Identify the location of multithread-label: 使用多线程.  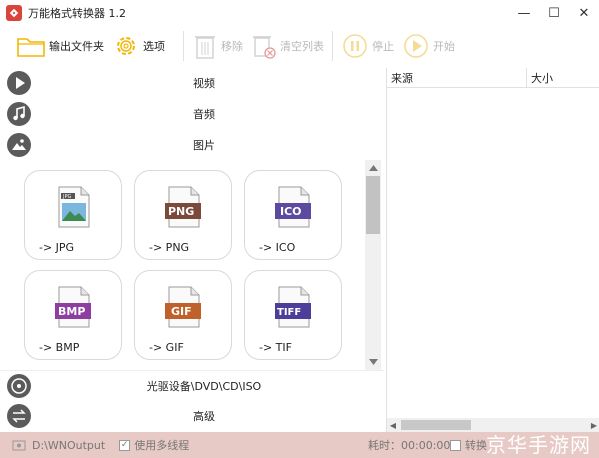
(162, 445).